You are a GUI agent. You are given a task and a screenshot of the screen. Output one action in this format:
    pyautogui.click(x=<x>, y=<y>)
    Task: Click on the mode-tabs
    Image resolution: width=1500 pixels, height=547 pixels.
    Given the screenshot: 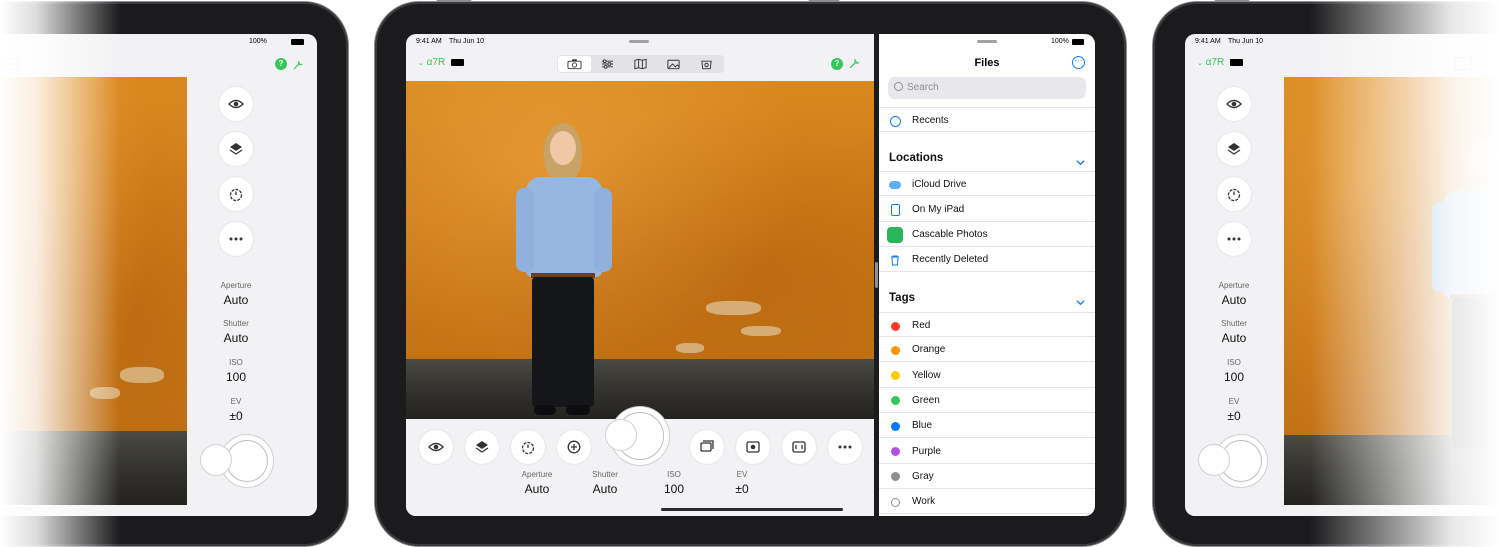 What is the action you would take?
    pyautogui.click(x=640, y=64)
    